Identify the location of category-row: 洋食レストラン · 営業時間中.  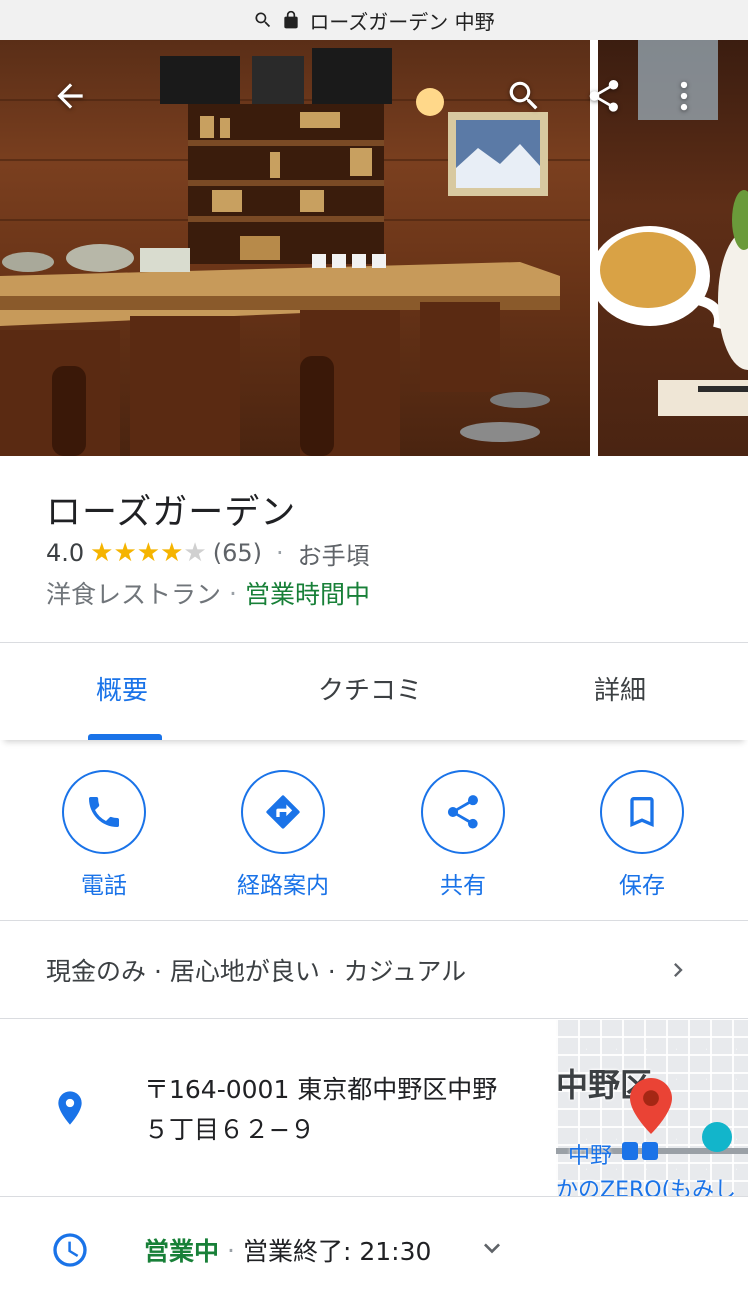
(208, 593).